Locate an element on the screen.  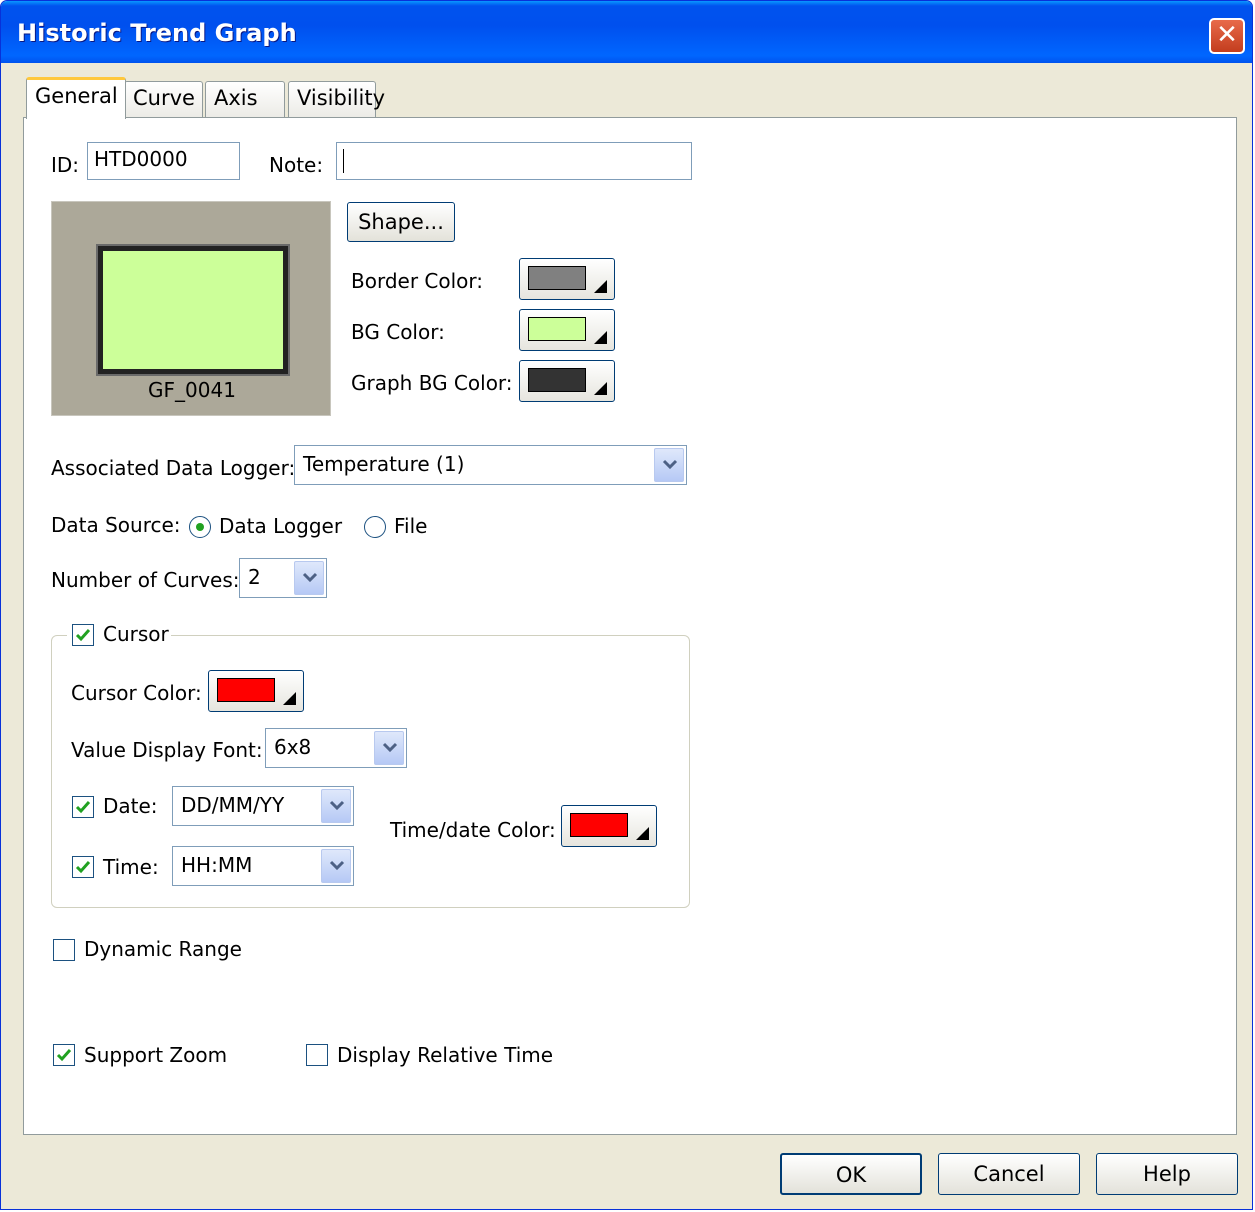
tab-visibility: Visibility is located at coordinates (336, 99).